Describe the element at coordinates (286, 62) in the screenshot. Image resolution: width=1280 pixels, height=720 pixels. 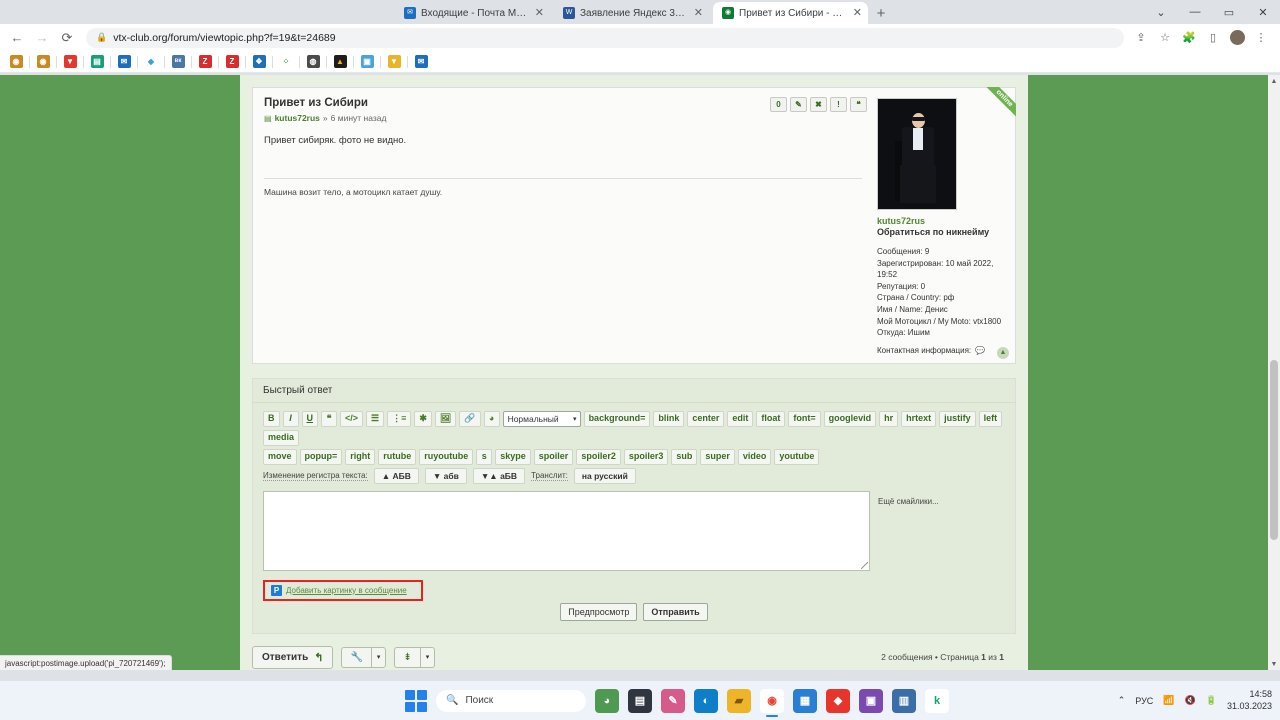
I see `bookmark-item-11: ⁘` at that location.